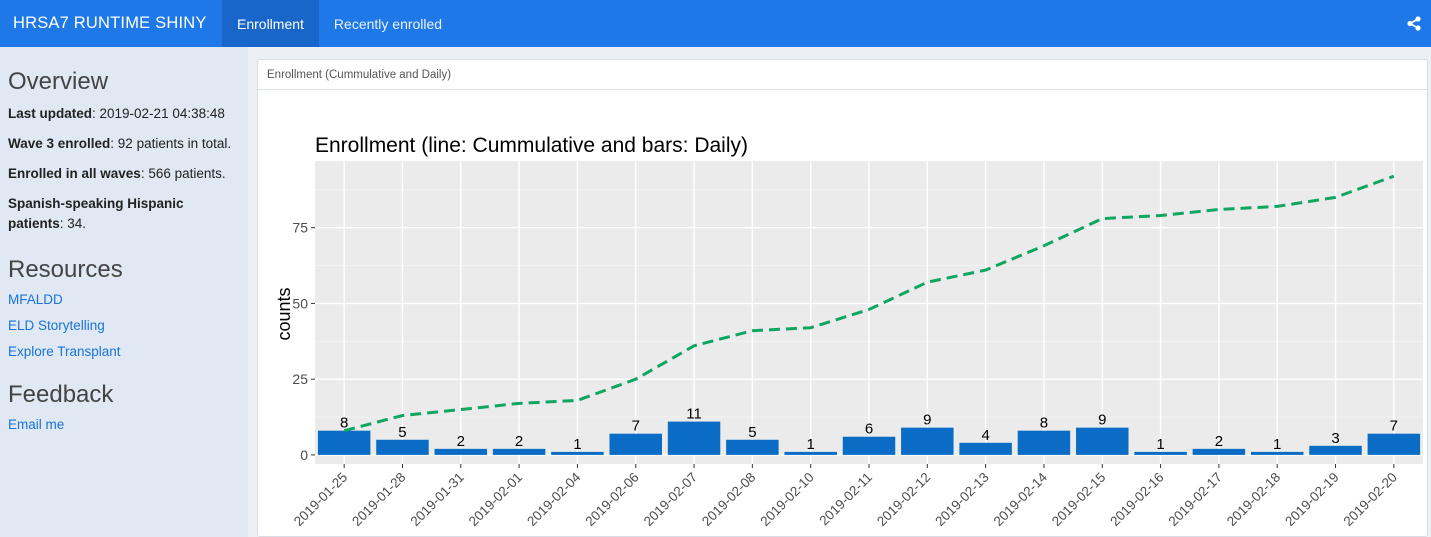 The height and width of the screenshot is (537, 1431). I want to click on y-ticks: 0 25 50 75, so click(303, 341).